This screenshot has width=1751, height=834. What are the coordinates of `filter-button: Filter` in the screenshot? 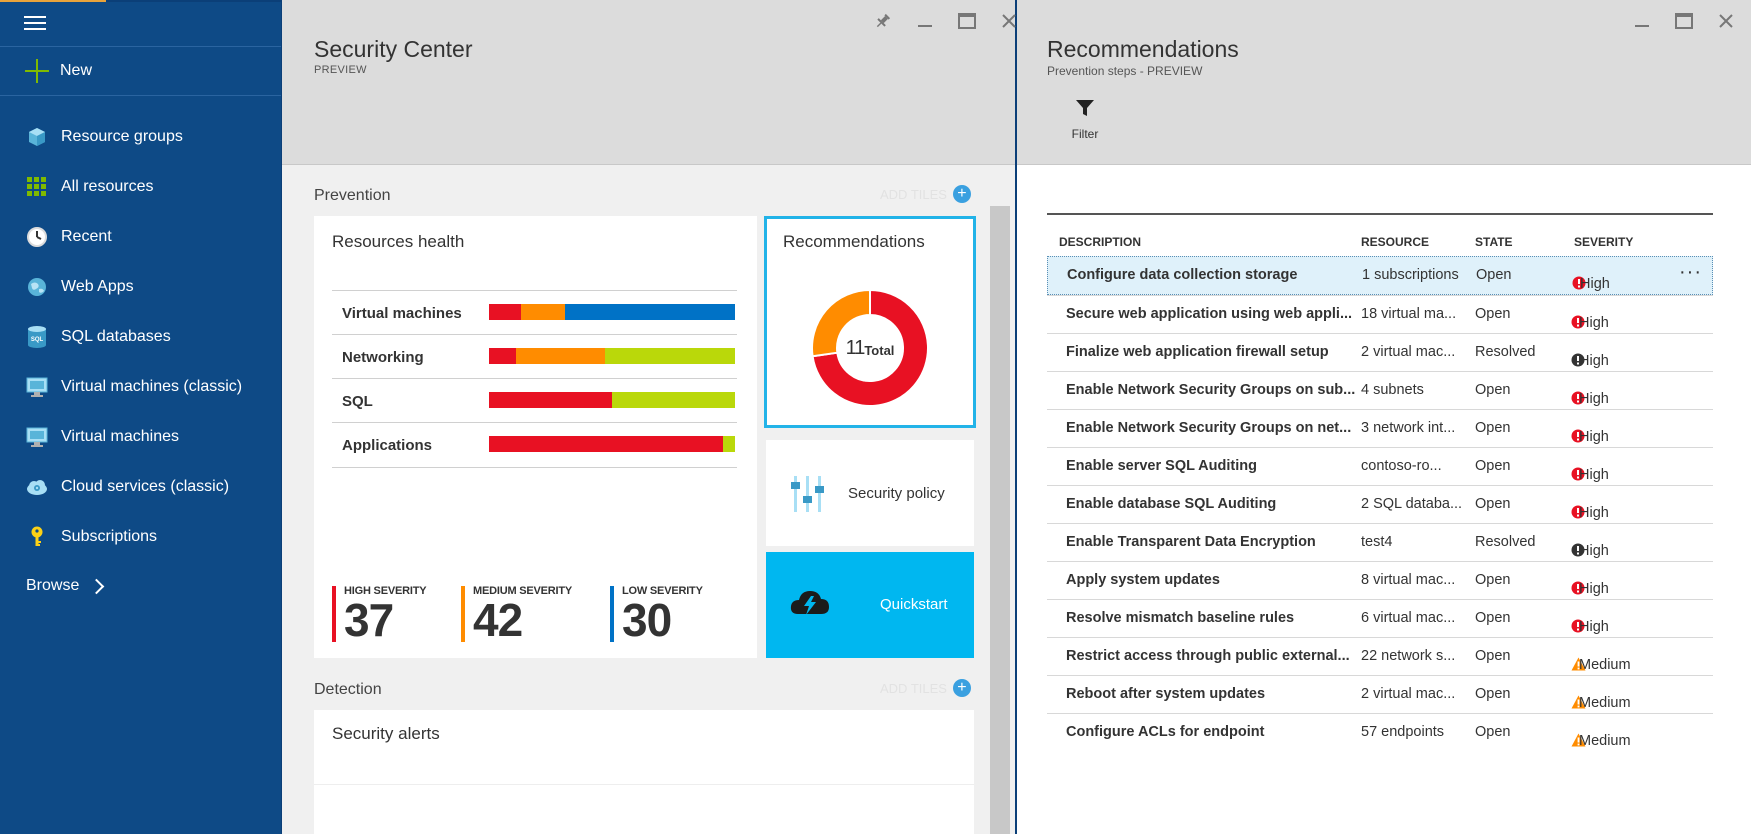 It's located at (1085, 119).